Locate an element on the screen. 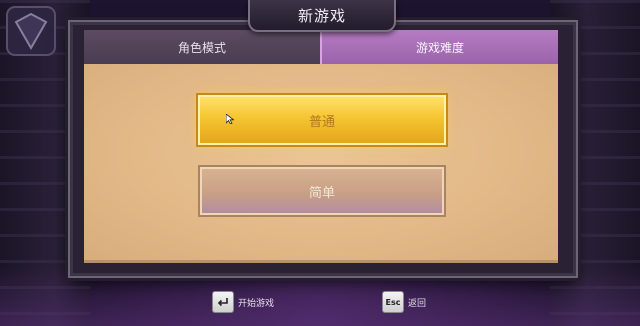 The image size is (640, 326). back-label: 返回 is located at coordinates (417, 303).